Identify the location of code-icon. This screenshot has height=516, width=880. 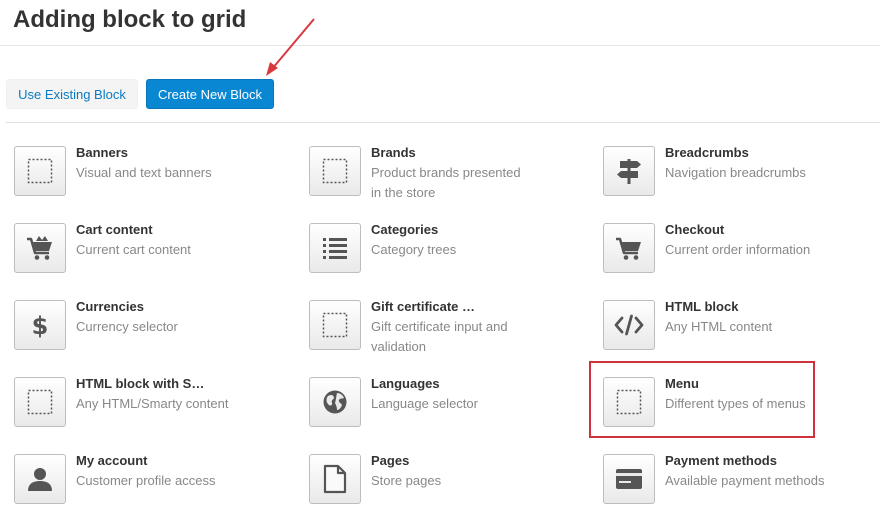
(629, 325).